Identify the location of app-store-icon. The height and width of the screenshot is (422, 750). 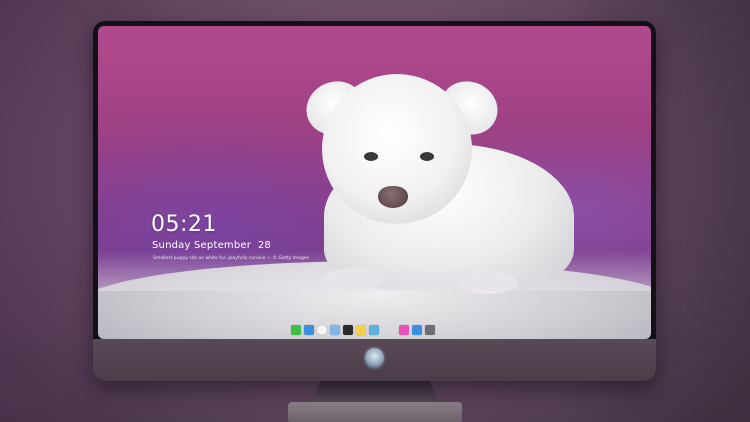
(417, 330).